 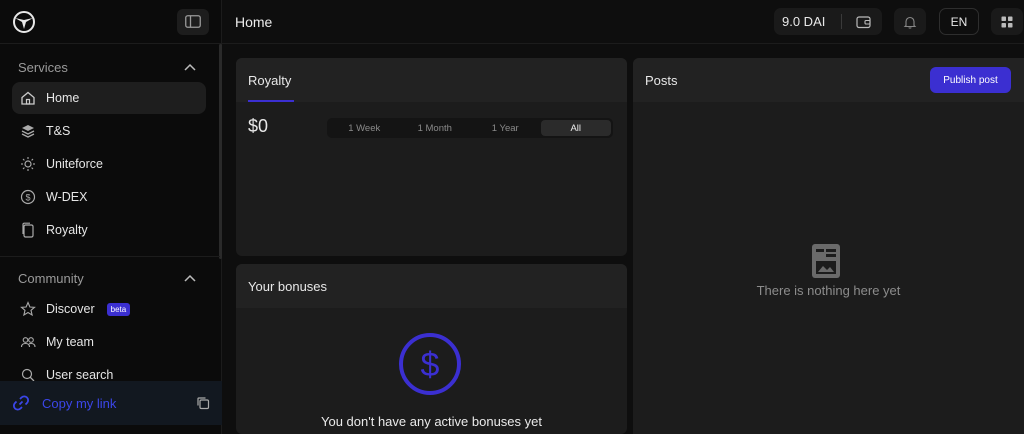 I want to click on grid-icon, so click(x=1007, y=21).